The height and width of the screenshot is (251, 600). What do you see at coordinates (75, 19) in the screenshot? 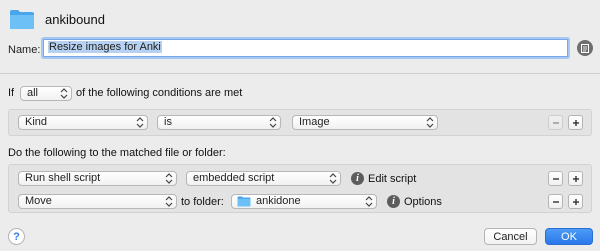
I see `folder-title: ankibound` at bounding box center [75, 19].